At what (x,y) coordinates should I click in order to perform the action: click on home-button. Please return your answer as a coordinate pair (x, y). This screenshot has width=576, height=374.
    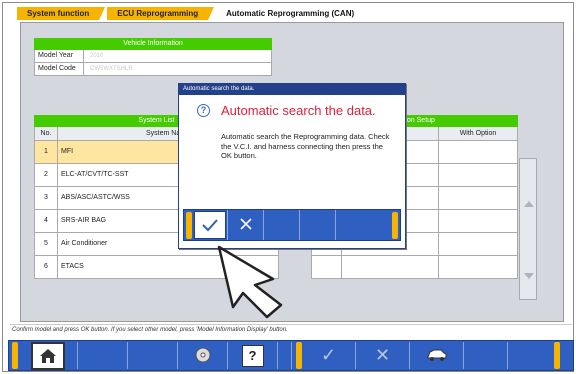
    Looking at the image, I should click on (48, 355).